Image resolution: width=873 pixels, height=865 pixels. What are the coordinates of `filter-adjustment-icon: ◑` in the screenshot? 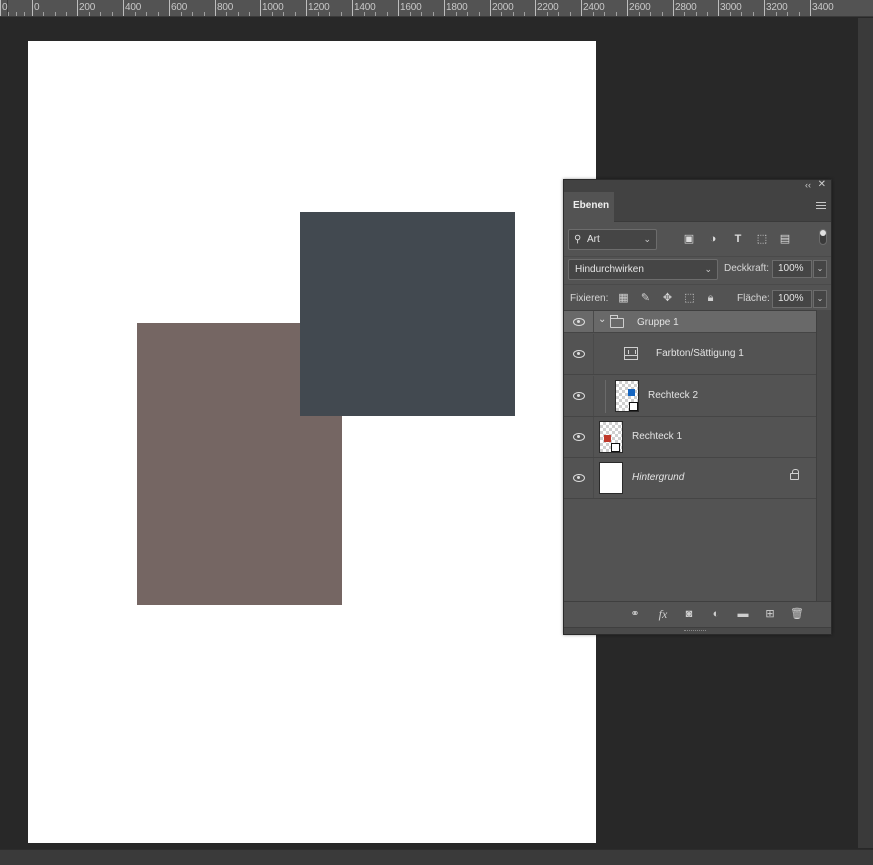 It's located at (713, 239).